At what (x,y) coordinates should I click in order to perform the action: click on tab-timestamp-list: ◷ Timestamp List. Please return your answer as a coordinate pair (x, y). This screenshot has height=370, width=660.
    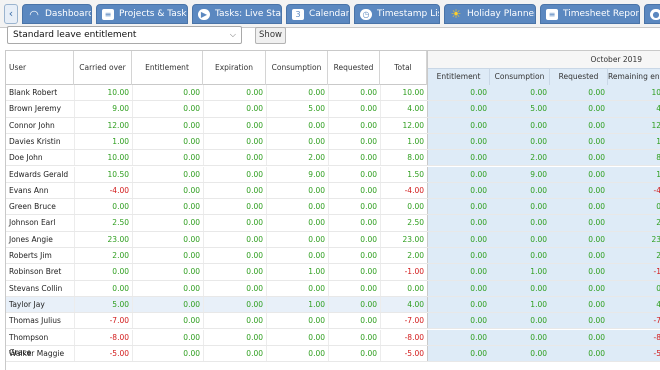
    Looking at the image, I should click on (397, 14).